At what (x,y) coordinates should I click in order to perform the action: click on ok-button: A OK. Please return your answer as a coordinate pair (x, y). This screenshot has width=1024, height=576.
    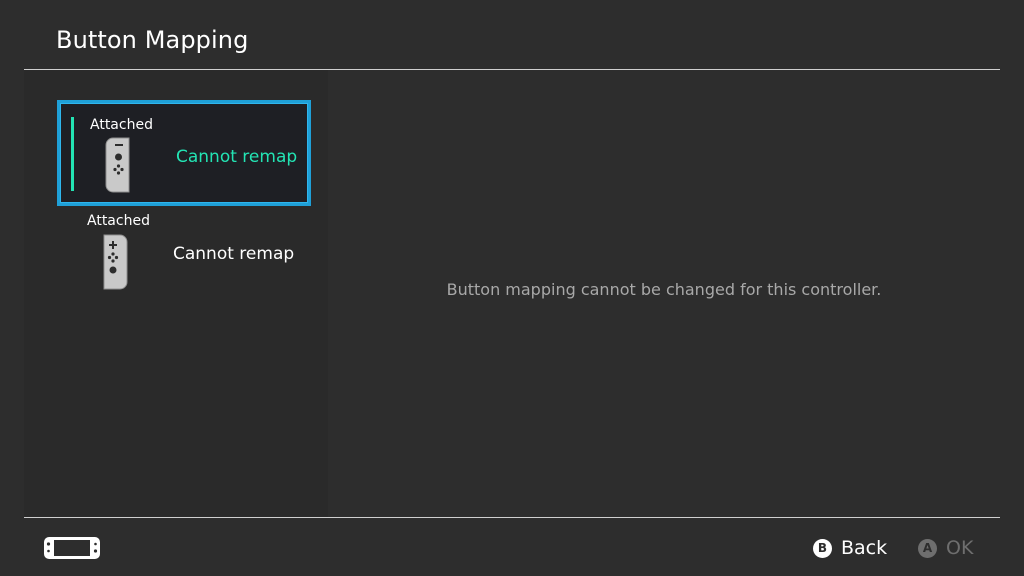
    Looking at the image, I should click on (945, 548).